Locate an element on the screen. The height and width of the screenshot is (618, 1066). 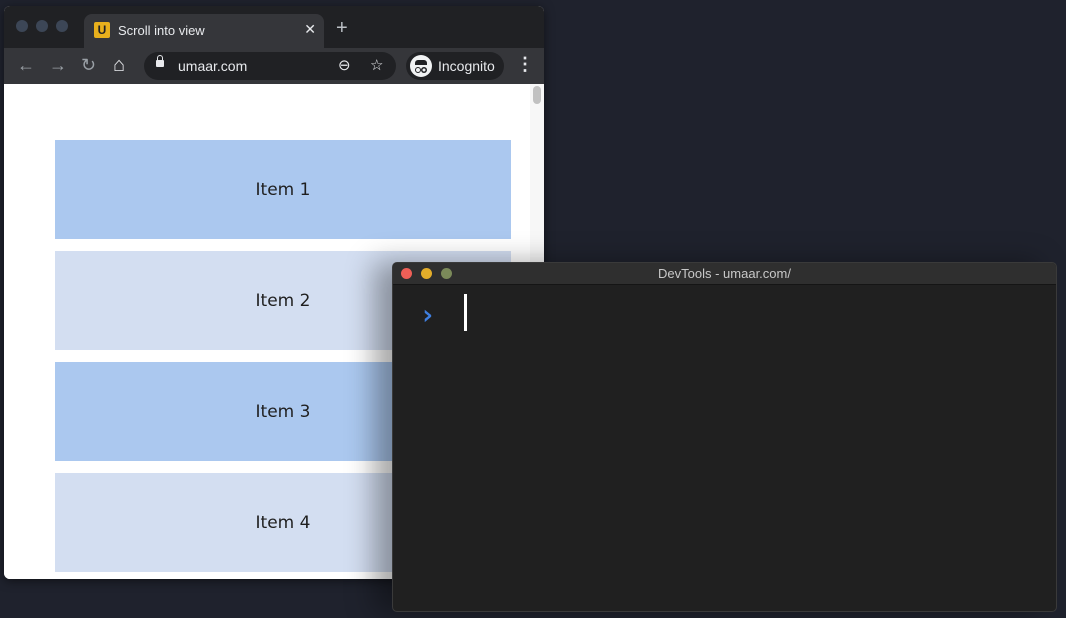
window-close-button is located at coordinates (22, 26).